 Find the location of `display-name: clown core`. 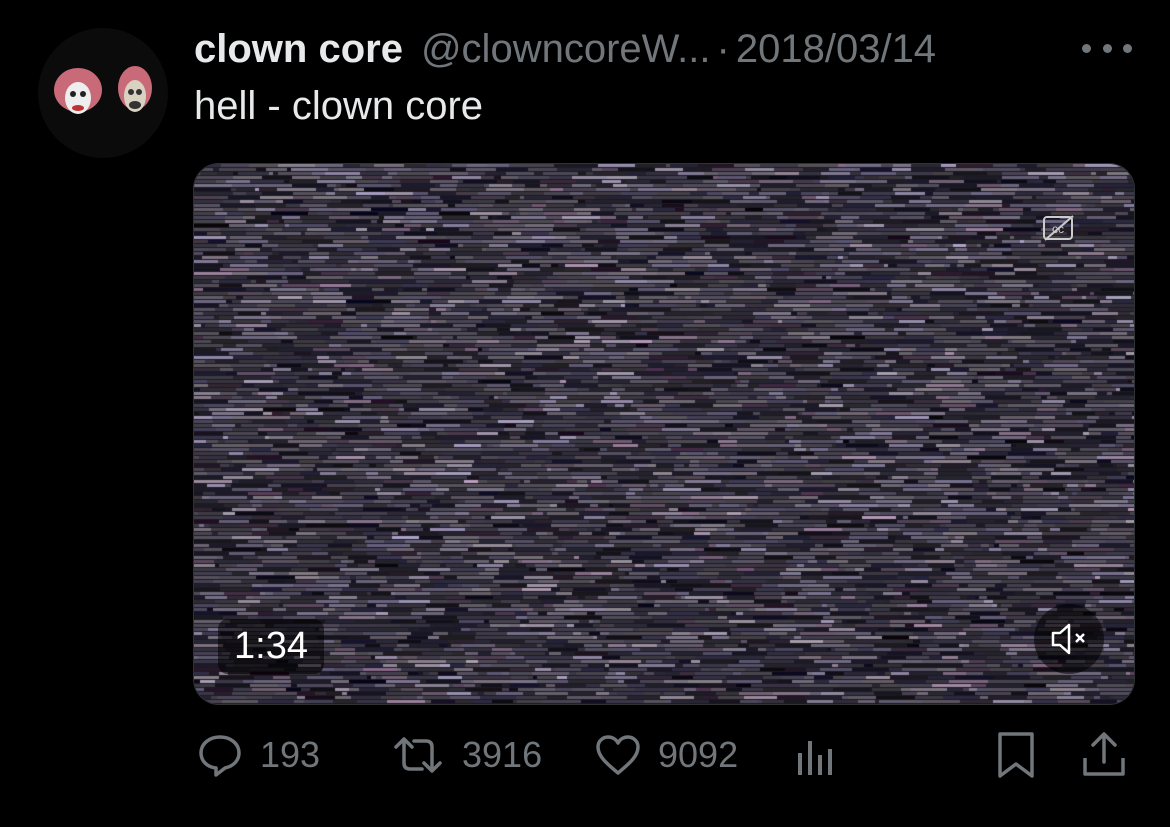

display-name: clown core is located at coordinates (298, 49).